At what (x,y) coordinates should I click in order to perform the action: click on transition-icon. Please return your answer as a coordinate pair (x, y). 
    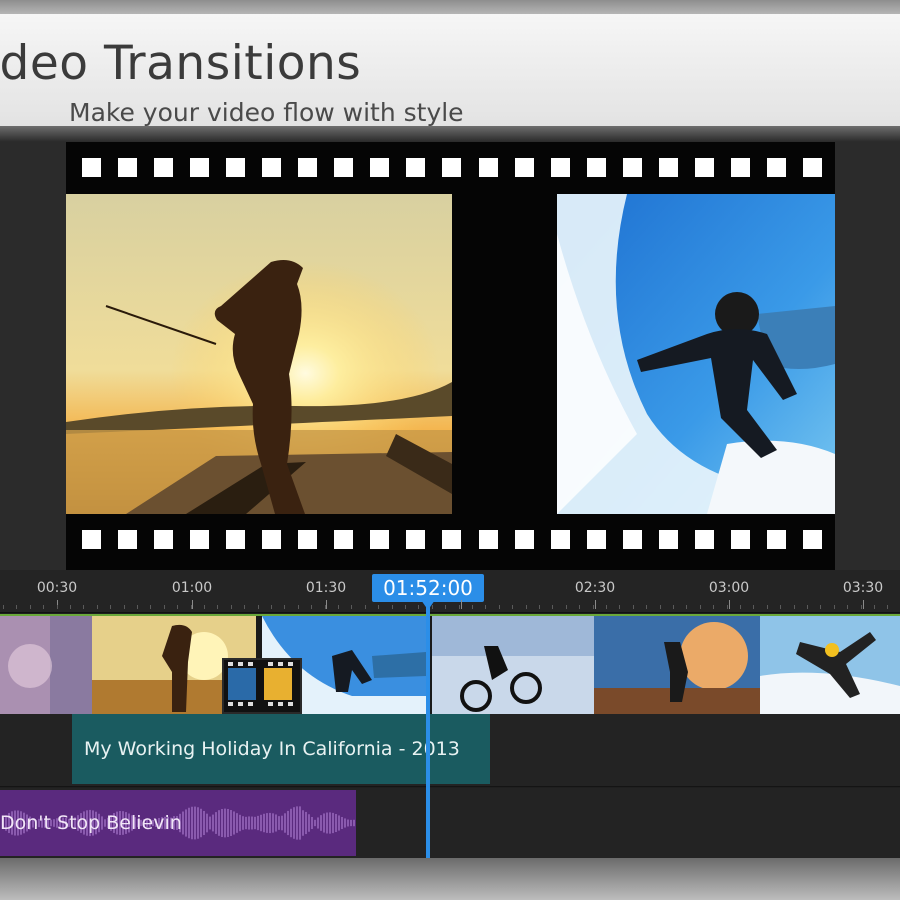
    Looking at the image, I should click on (260, 684).